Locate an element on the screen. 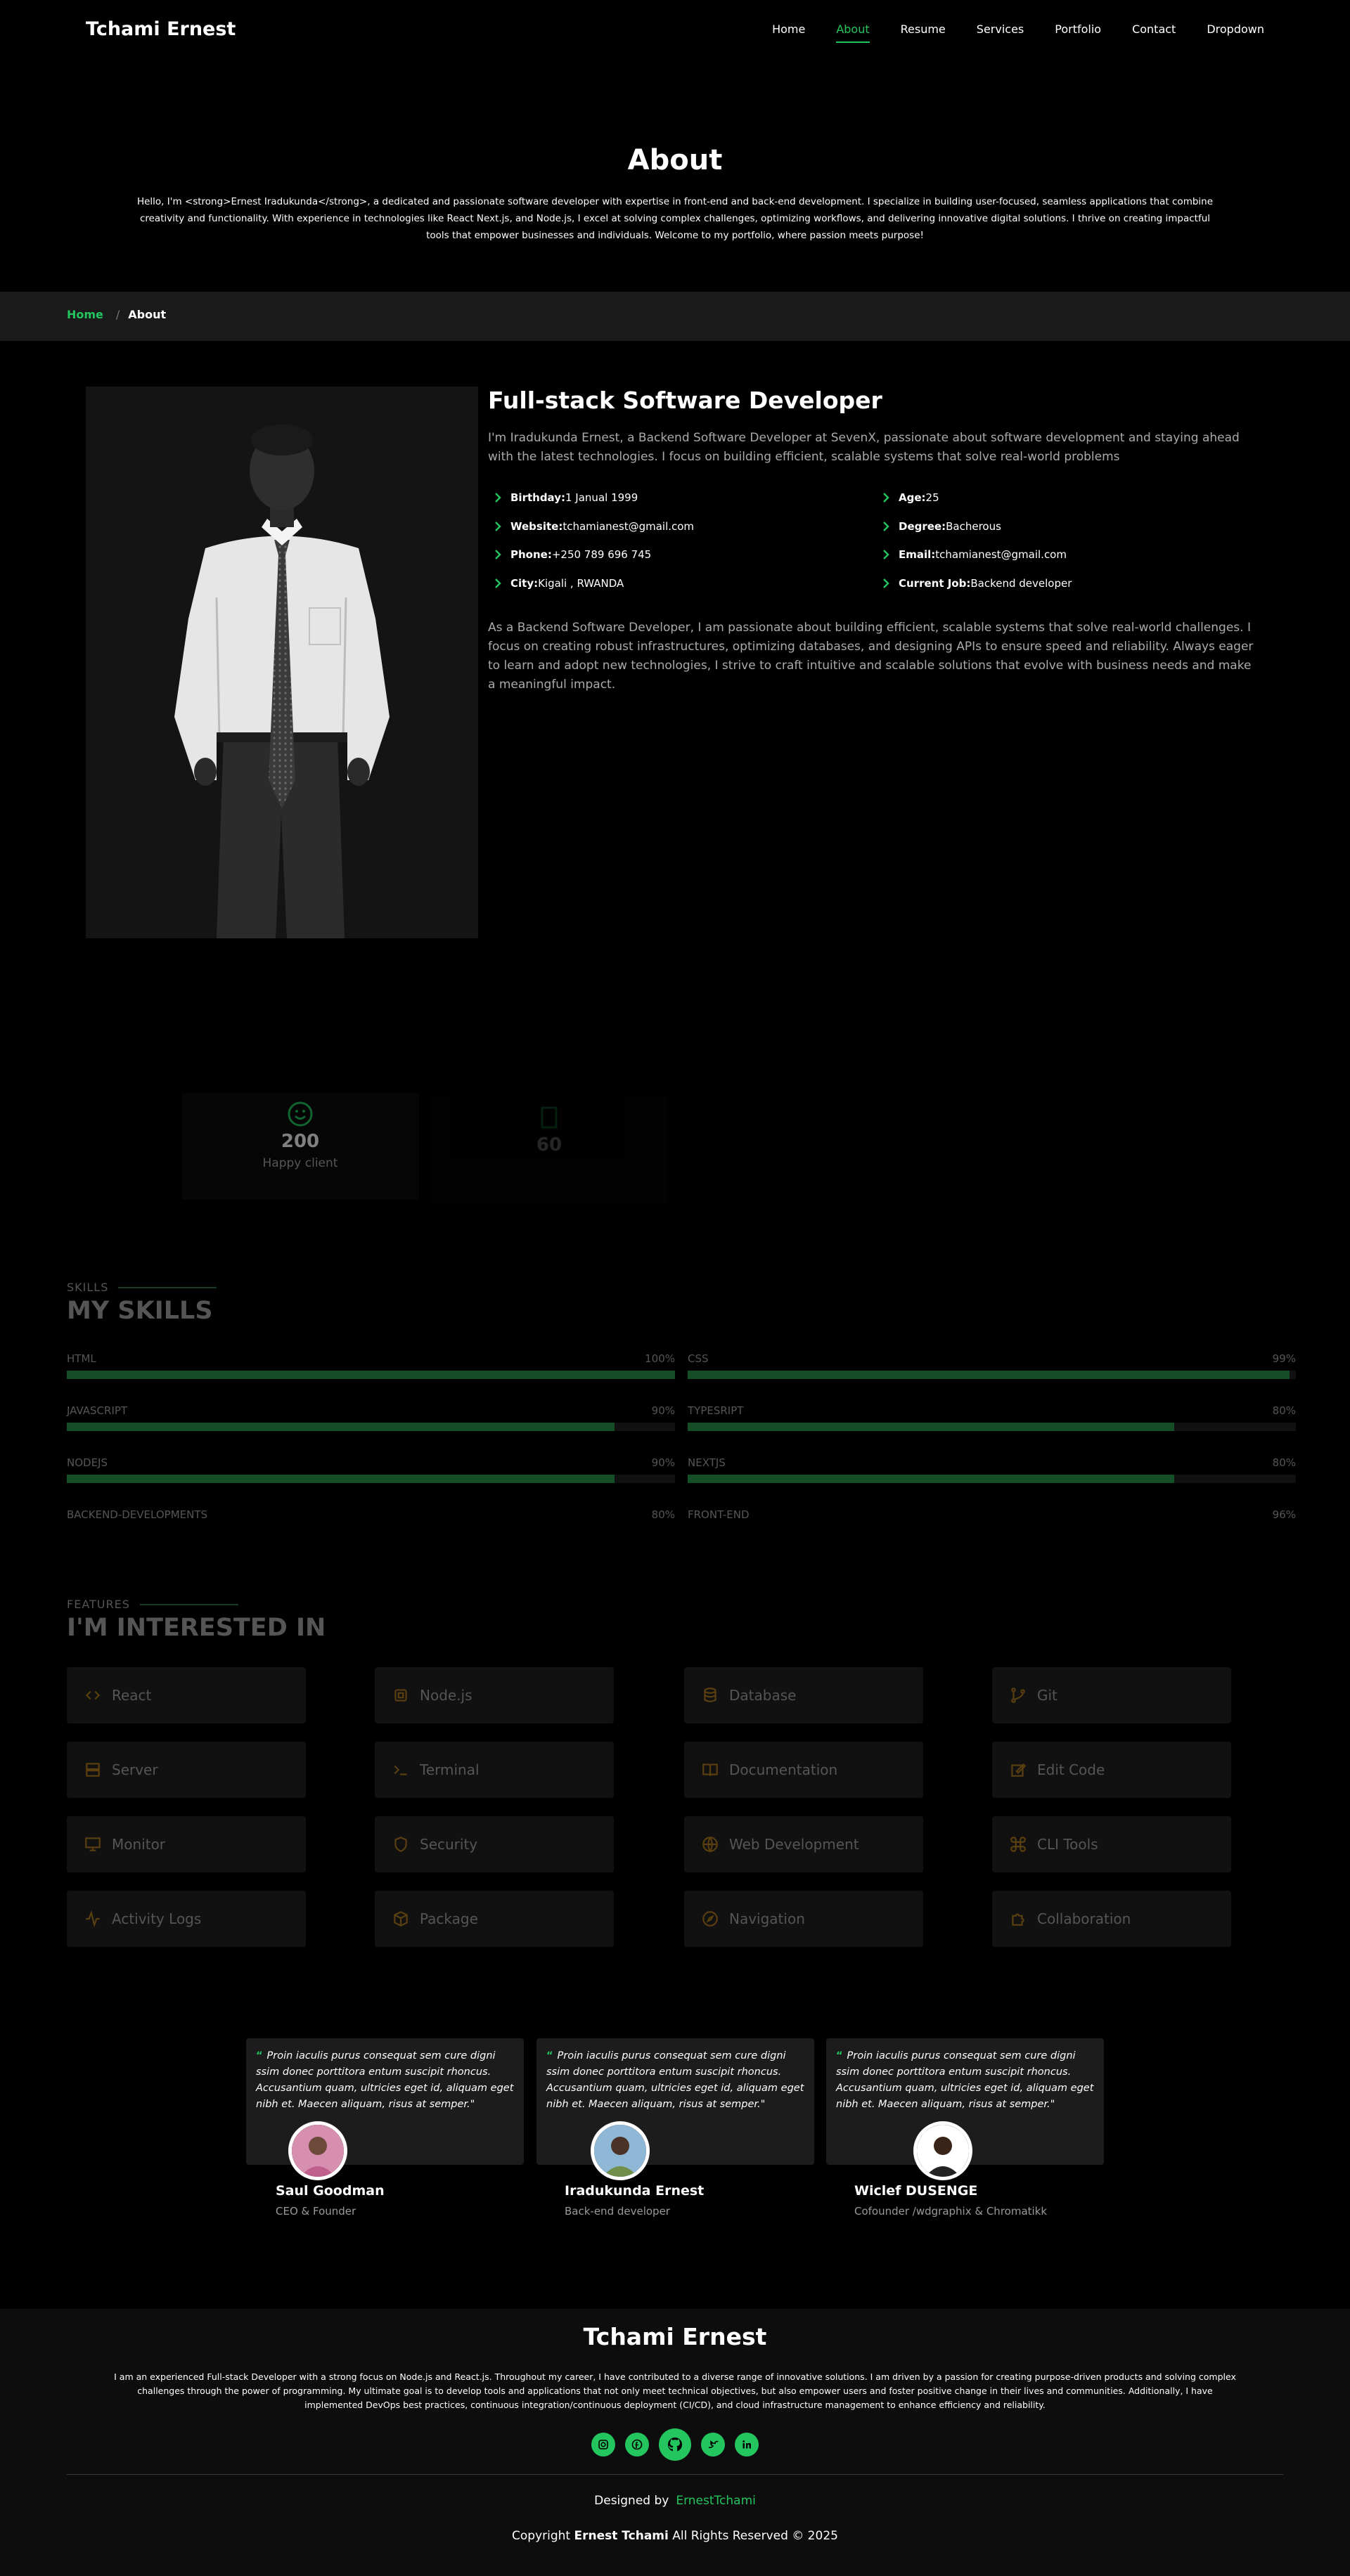  feature-label: React is located at coordinates (132, 1695).